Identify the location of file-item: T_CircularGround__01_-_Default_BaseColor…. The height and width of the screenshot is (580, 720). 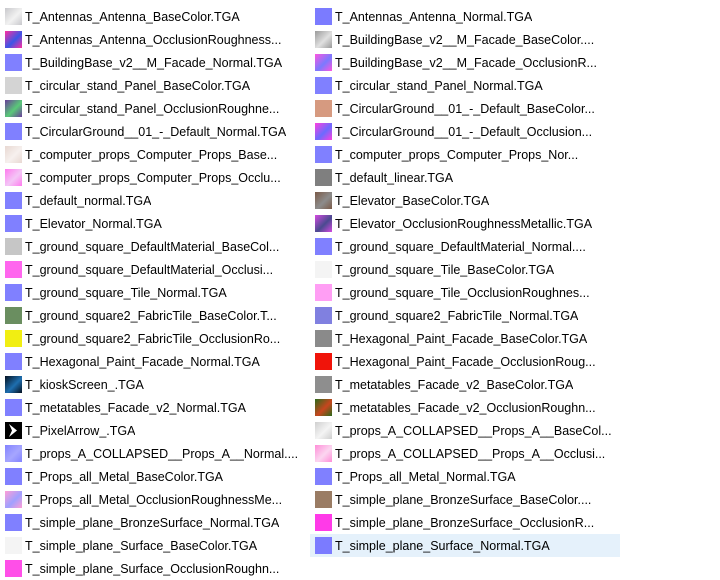
(465, 108).